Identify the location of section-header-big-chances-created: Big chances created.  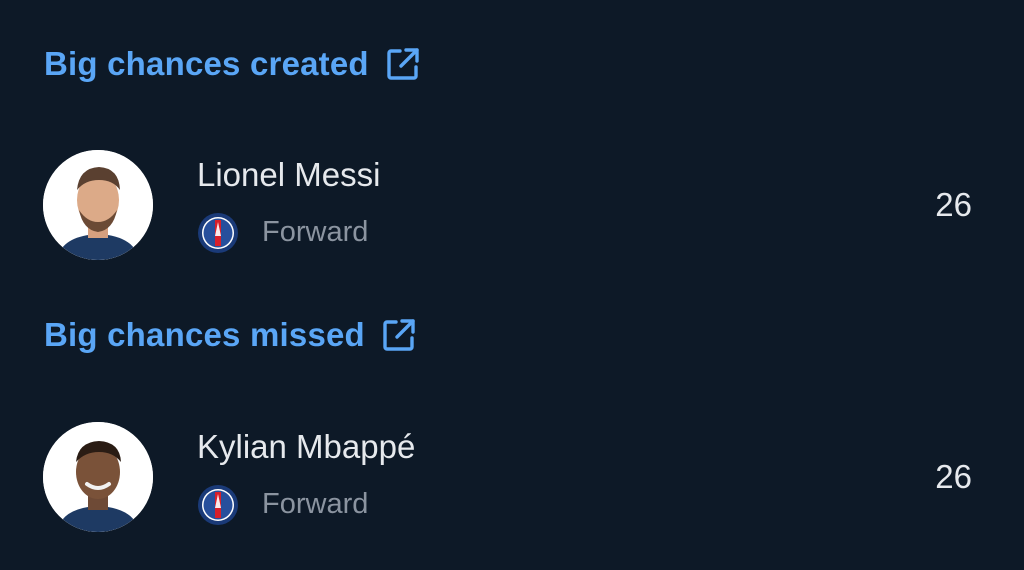
(232, 64).